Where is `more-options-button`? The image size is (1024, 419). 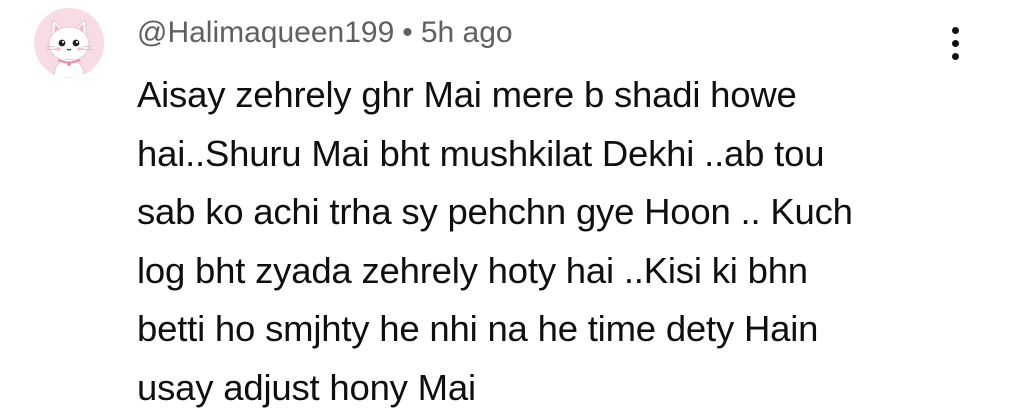
more-options-button is located at coordinates (955, 43).